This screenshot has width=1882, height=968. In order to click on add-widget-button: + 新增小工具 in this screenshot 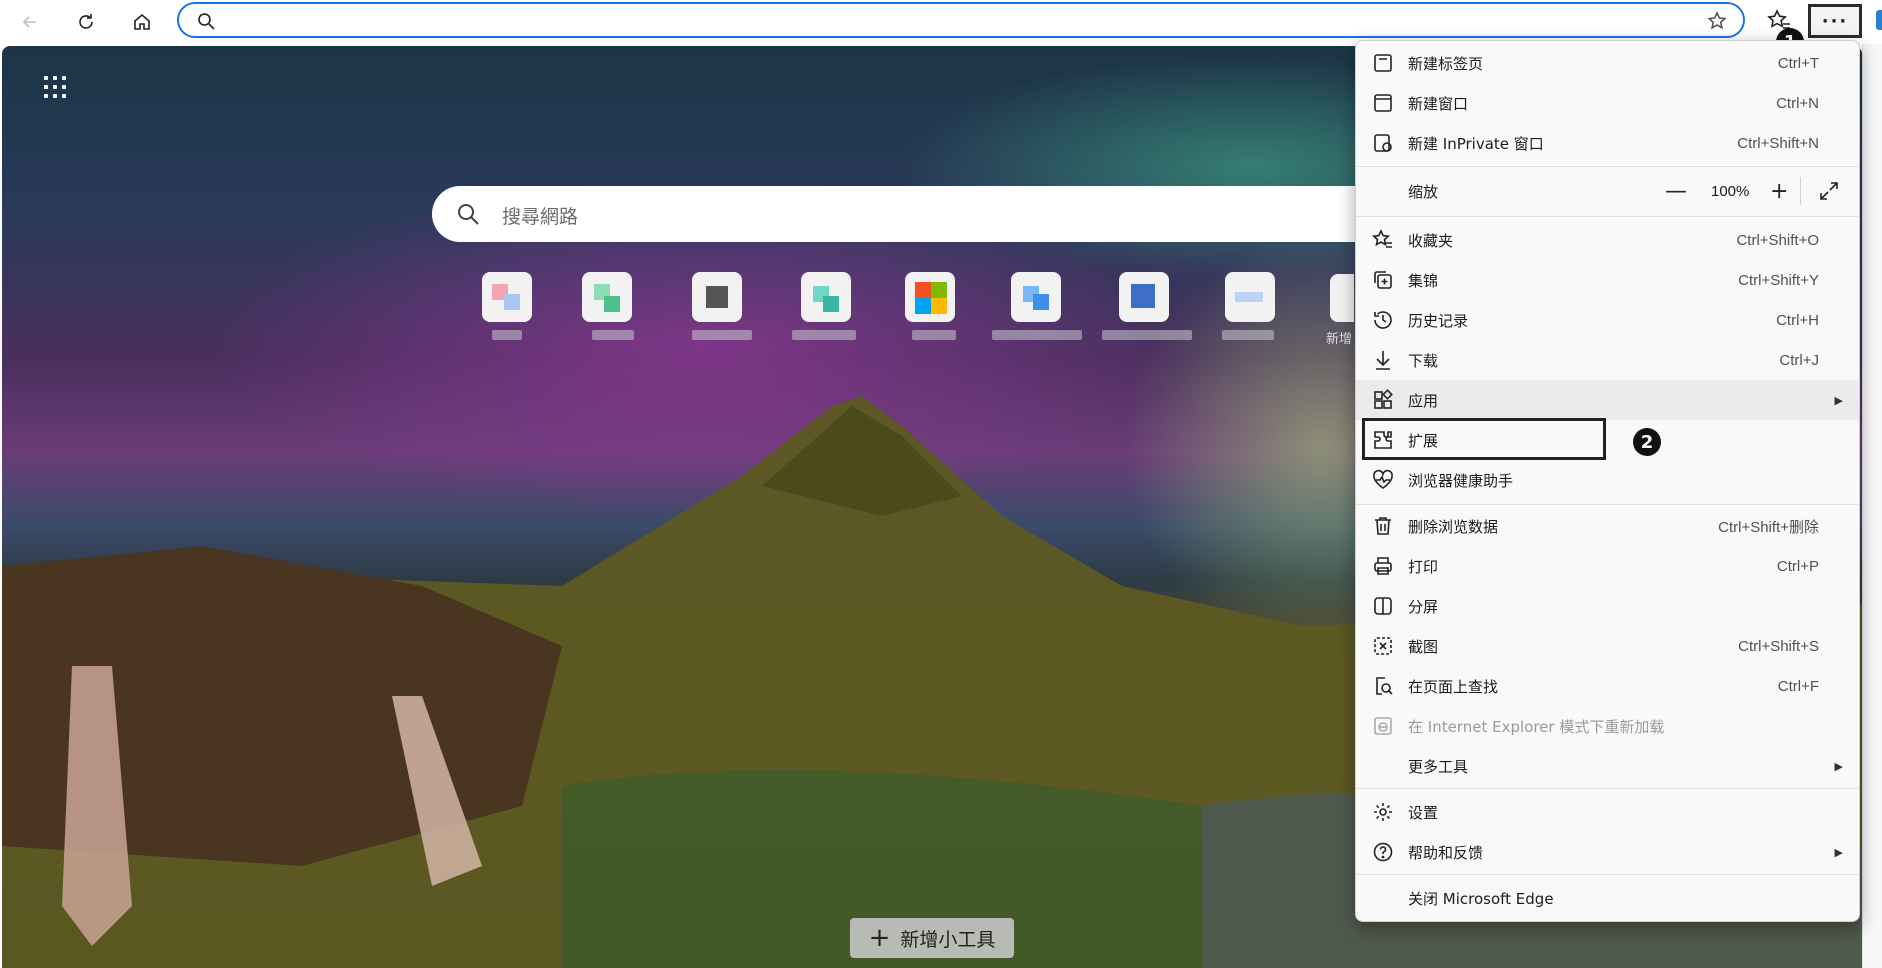, I will do `click(932, 938)`.